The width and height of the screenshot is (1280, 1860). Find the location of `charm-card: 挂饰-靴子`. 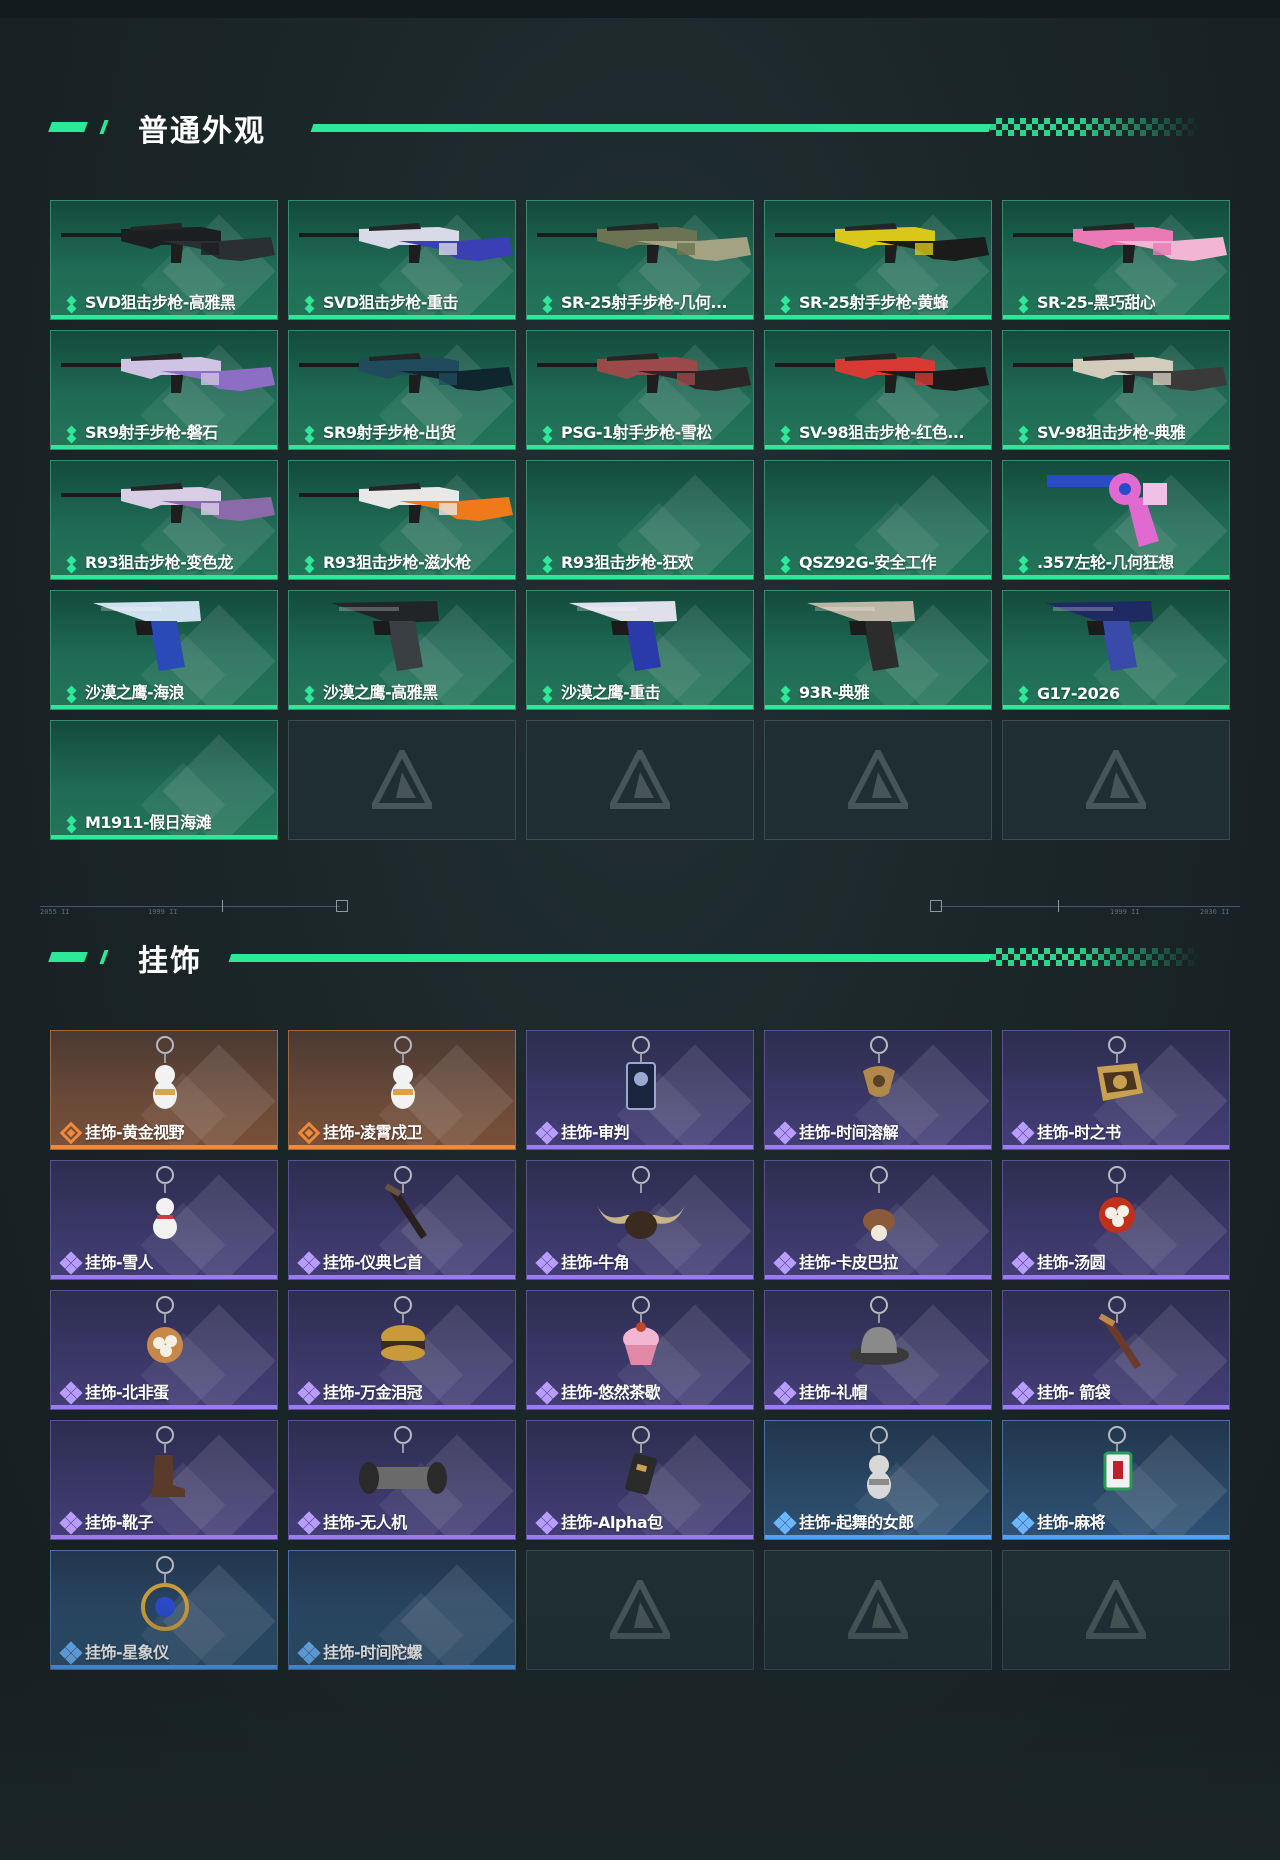

charm-card: 挂饰-靴子 is located at coordinates (164, 1480).